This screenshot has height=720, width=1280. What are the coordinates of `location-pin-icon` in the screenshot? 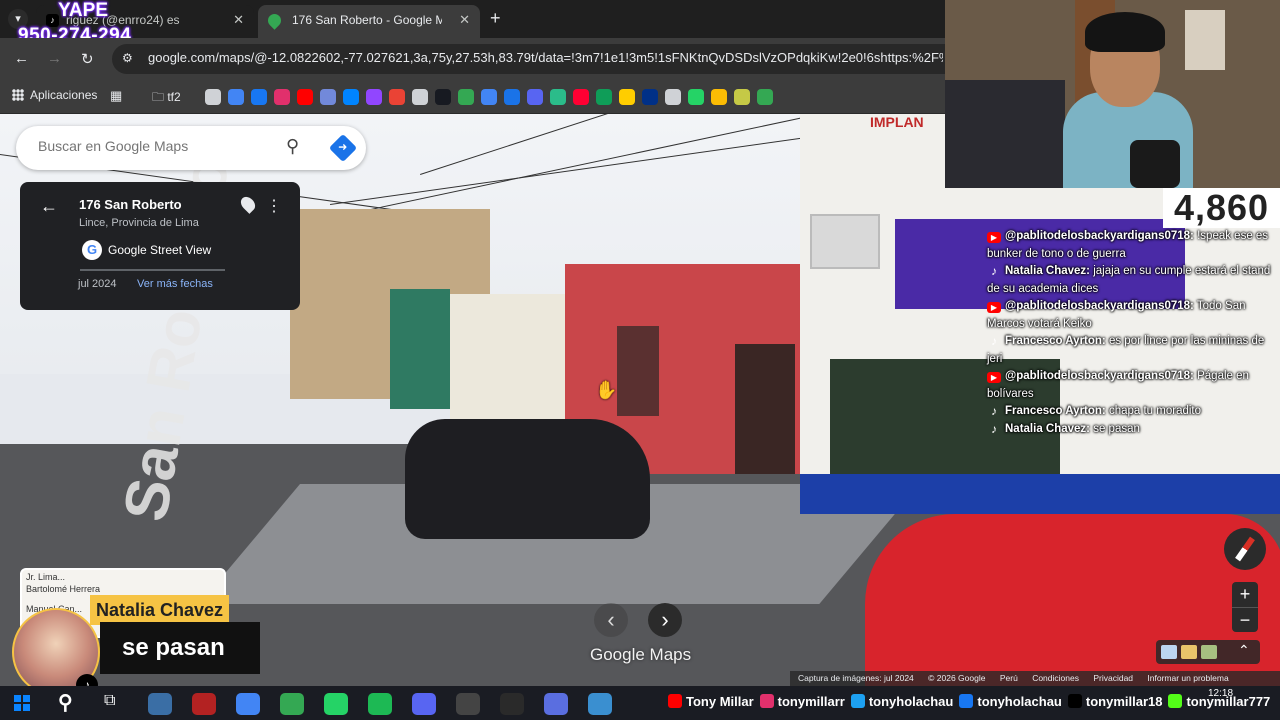 It's located at (248, 204).